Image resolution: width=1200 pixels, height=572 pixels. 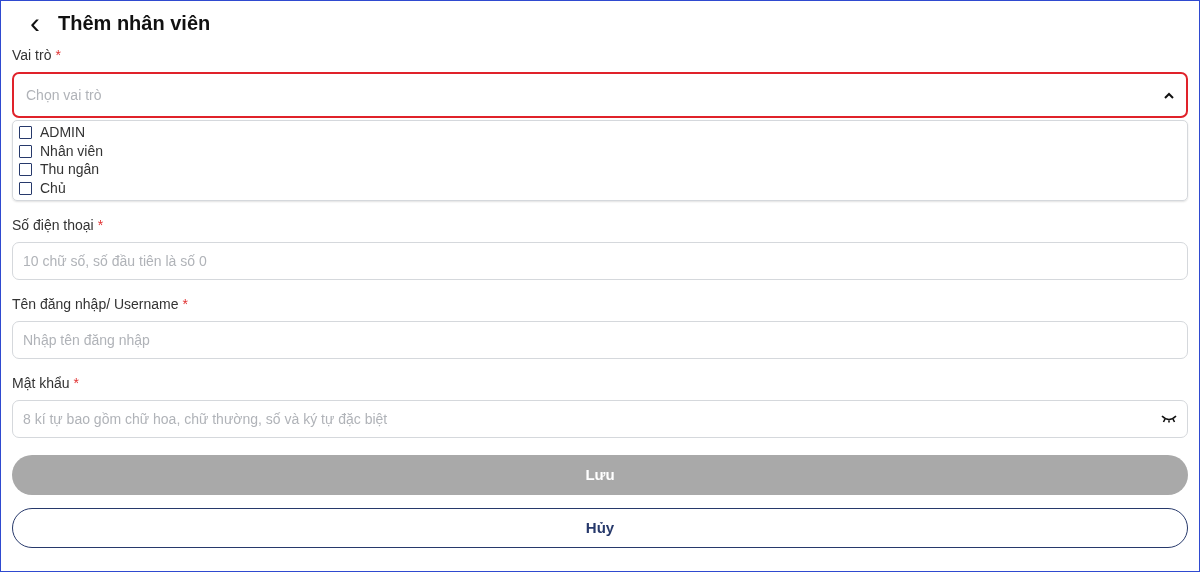 What do you see at coordinates (1169, 95) in the screenshot?
I see `chevron-up-icon` at bounding box center [1169, 95].